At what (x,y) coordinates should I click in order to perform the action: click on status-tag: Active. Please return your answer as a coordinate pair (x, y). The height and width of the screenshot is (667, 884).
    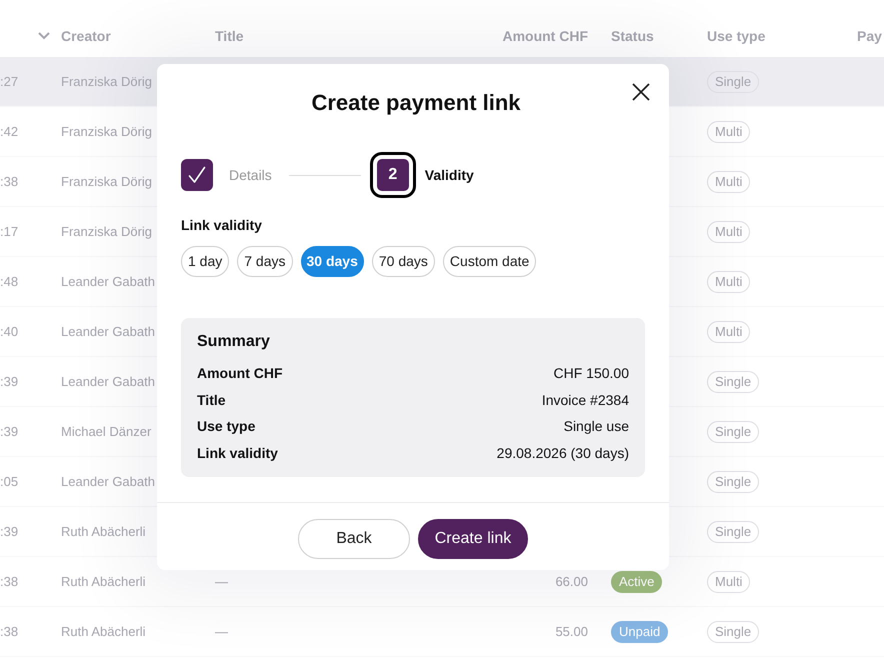
    Looking at the image, I should click on (636, 581).